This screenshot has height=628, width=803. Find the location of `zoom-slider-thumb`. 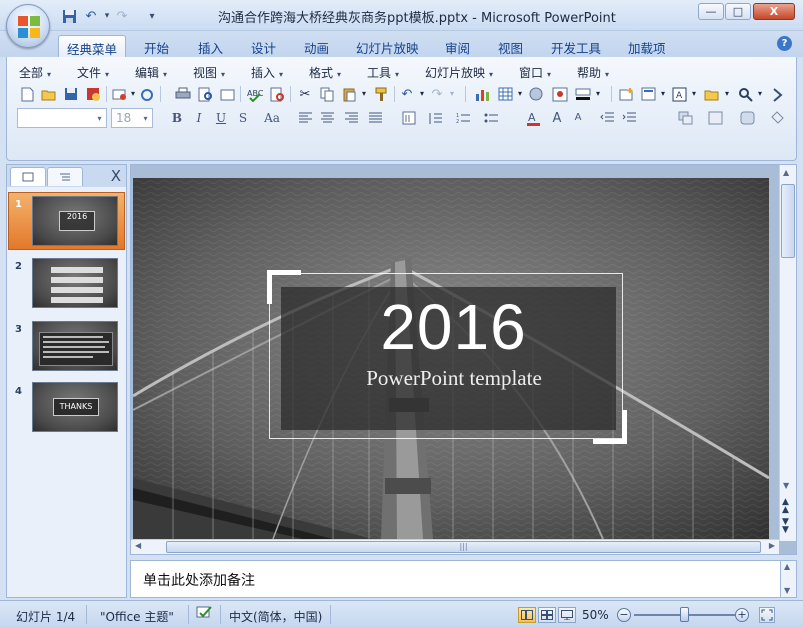

zoom-slider-thumb is located at coordinates (684, 614).